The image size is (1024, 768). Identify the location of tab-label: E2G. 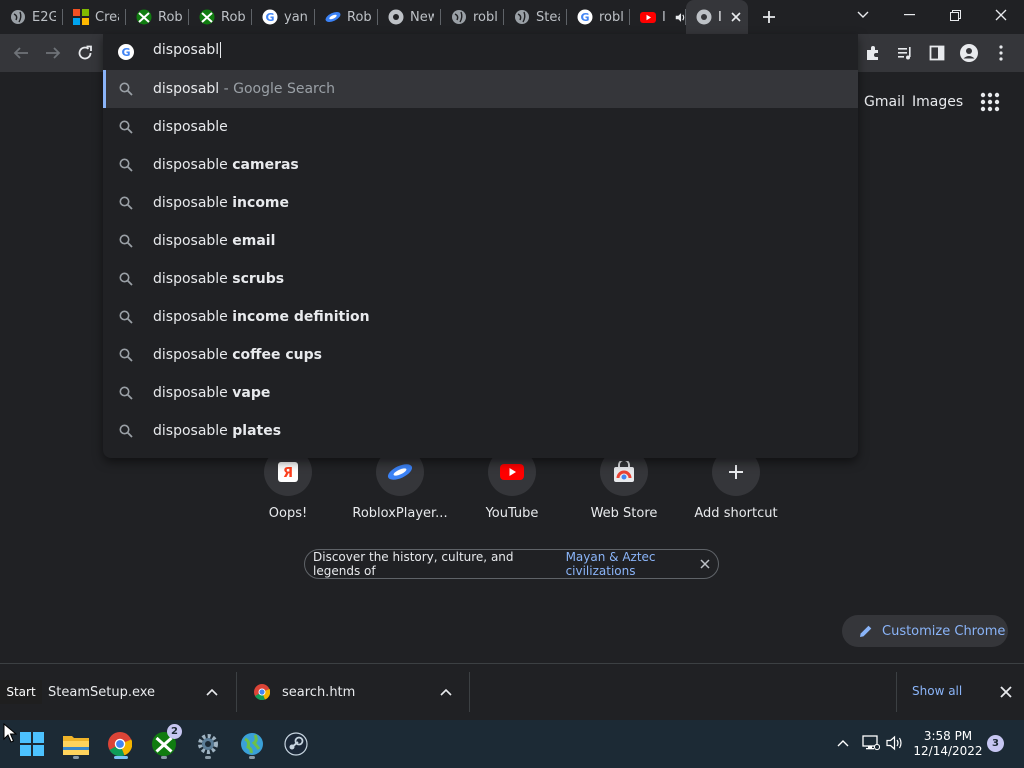
(44, 17).